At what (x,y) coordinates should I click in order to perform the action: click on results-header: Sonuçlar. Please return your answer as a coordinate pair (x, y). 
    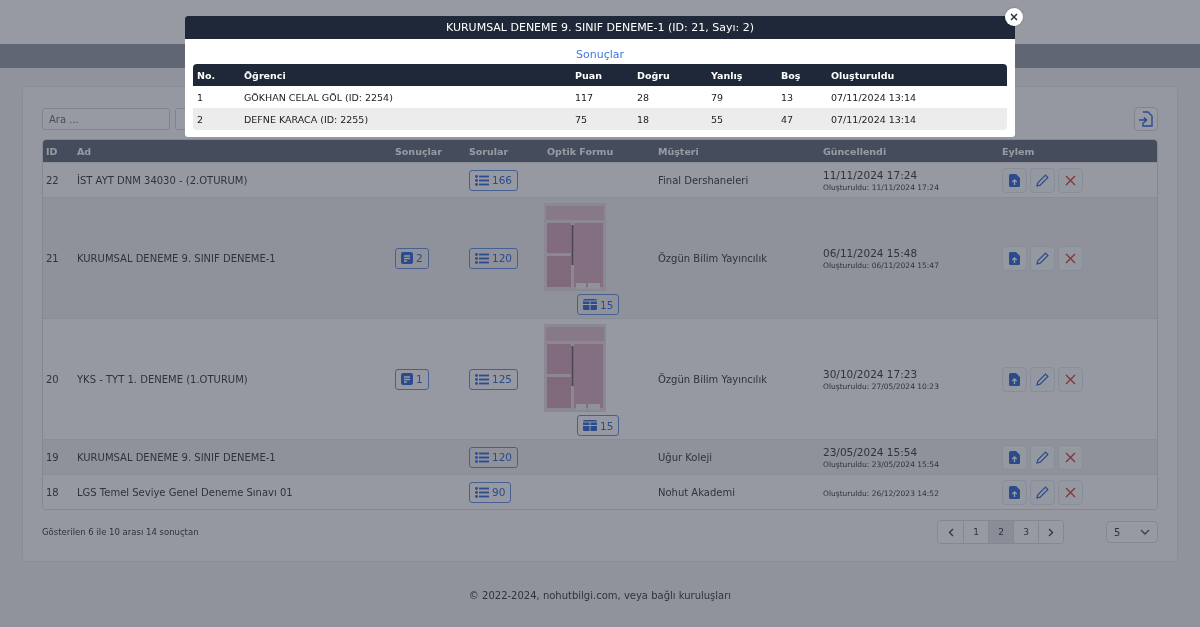
    Looking at the image, I should click on (418, 151).